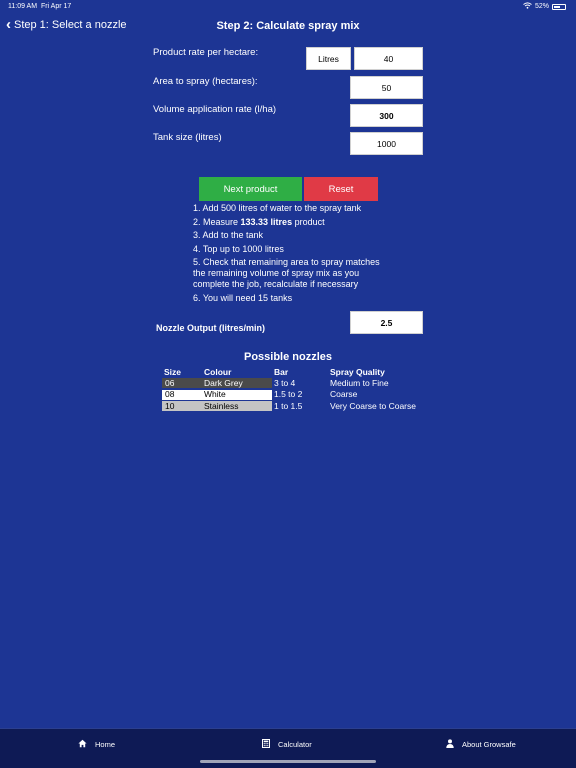 This screenshot has width=576, height=768. What do you see at coordinates (223, 382) in the screenshot?
I see `nozzle-colour: Dark Grey` at bounding box center [223, 382].